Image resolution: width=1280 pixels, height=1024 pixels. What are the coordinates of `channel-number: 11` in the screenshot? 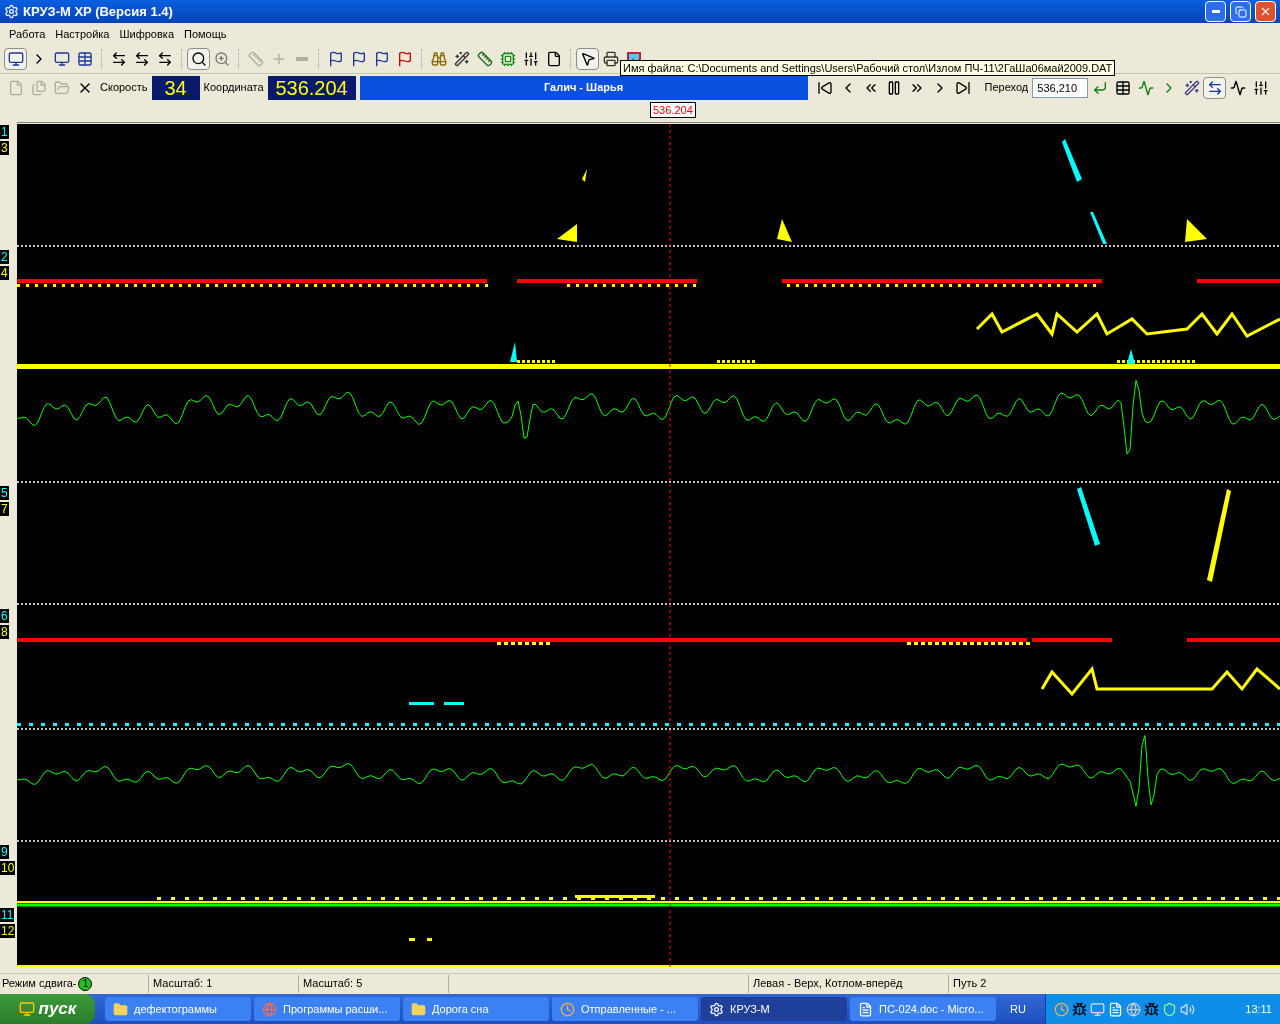 It's located at (7, 915).